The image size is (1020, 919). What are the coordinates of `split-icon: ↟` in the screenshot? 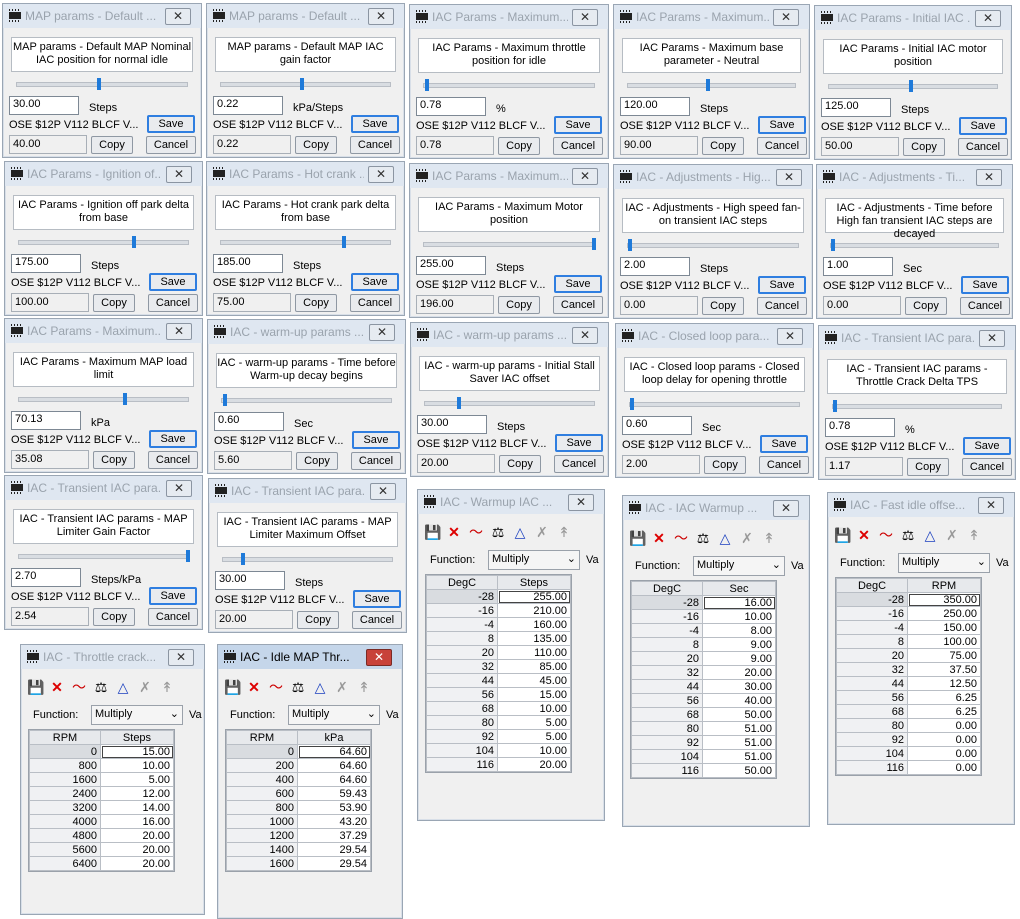 It's located at (167, 687).